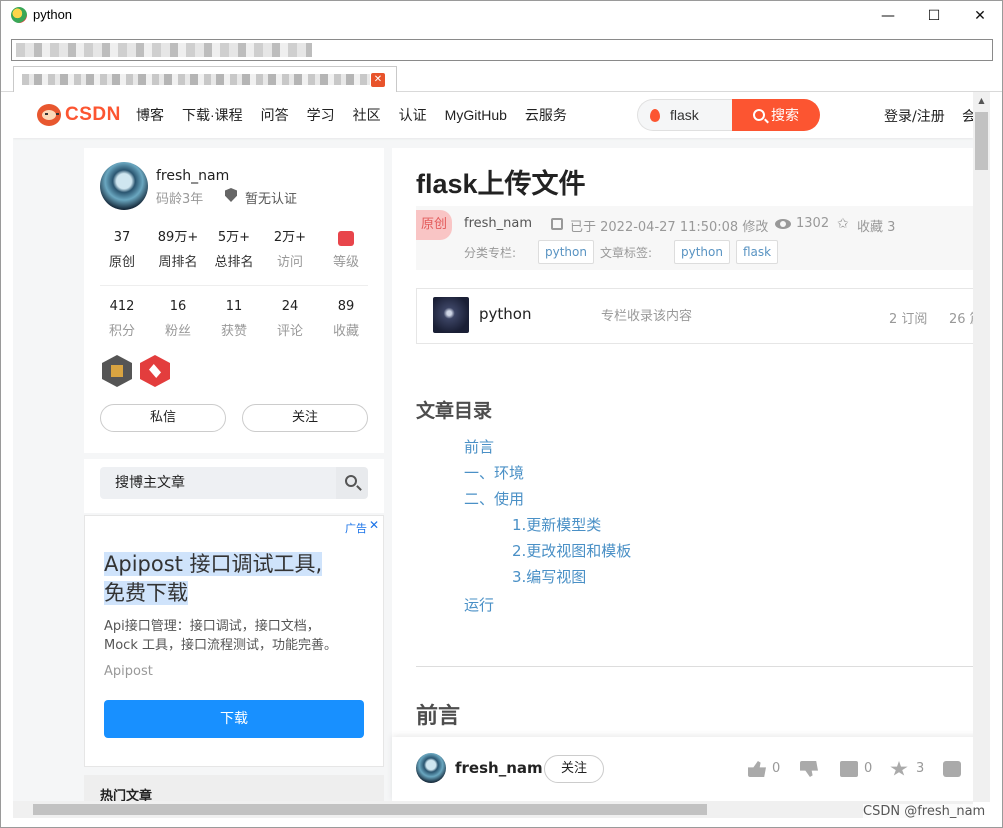 The height and width of the screenshot is (828, 1003). Describe the element at coordinates (413, 115) in the screenshot. I see `nav-link-cert: 认证` at that location.